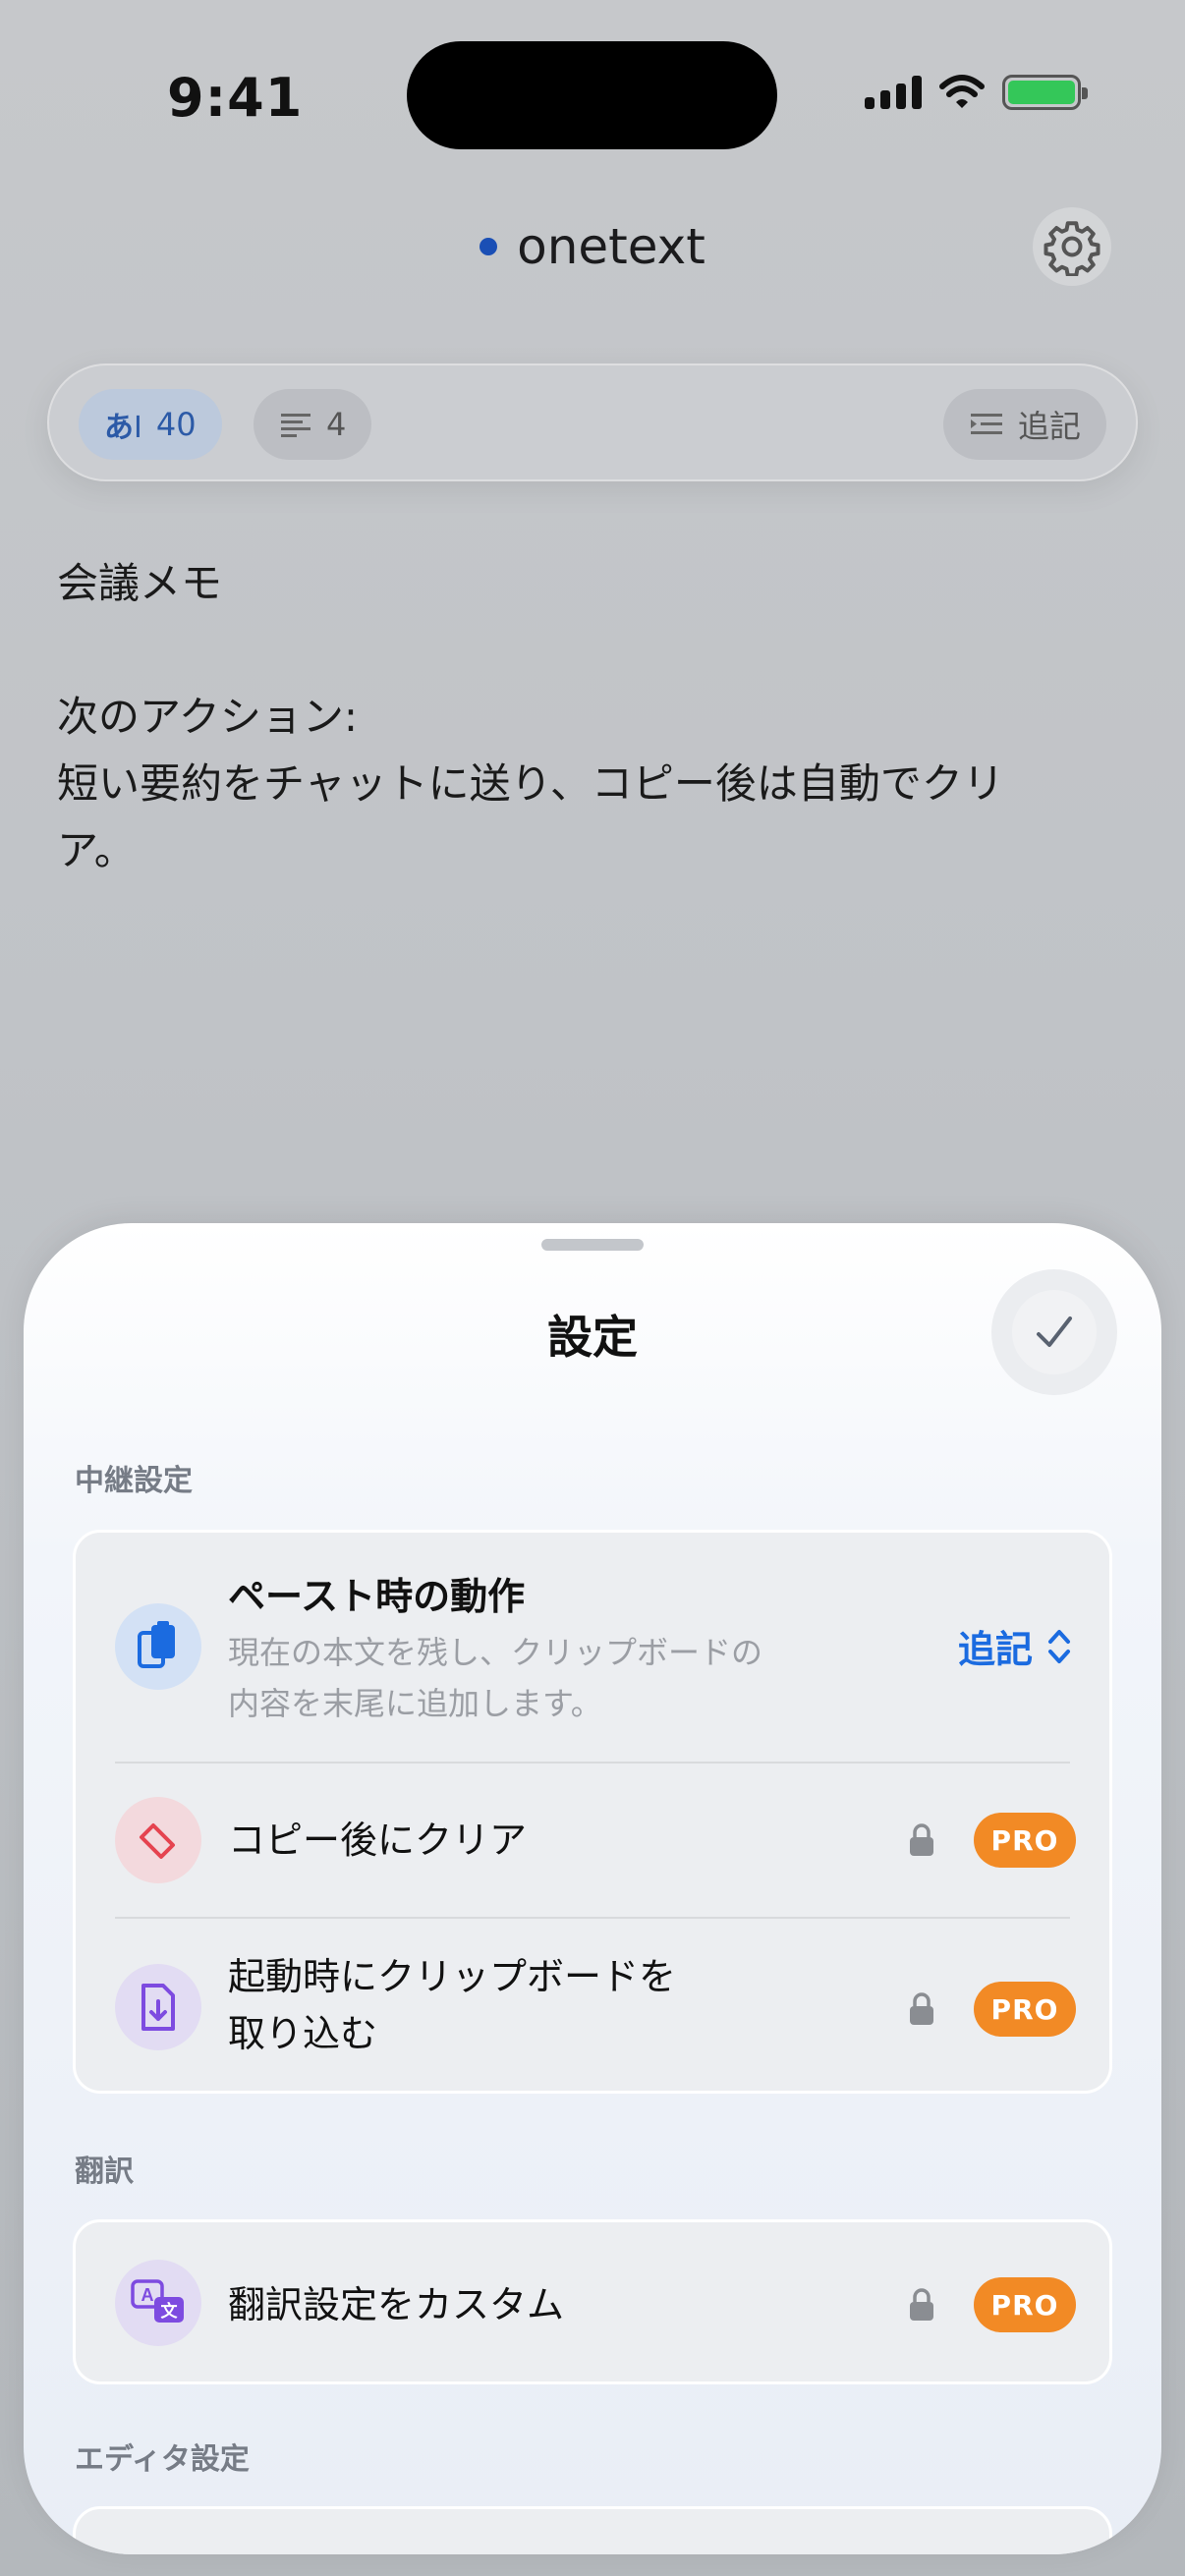 Image resolution: width=1185 pixels, height=2576 pixels. Describe the element at coordinates (158, 1646) in the screenshot. I see `clipboard-icon` at that location.